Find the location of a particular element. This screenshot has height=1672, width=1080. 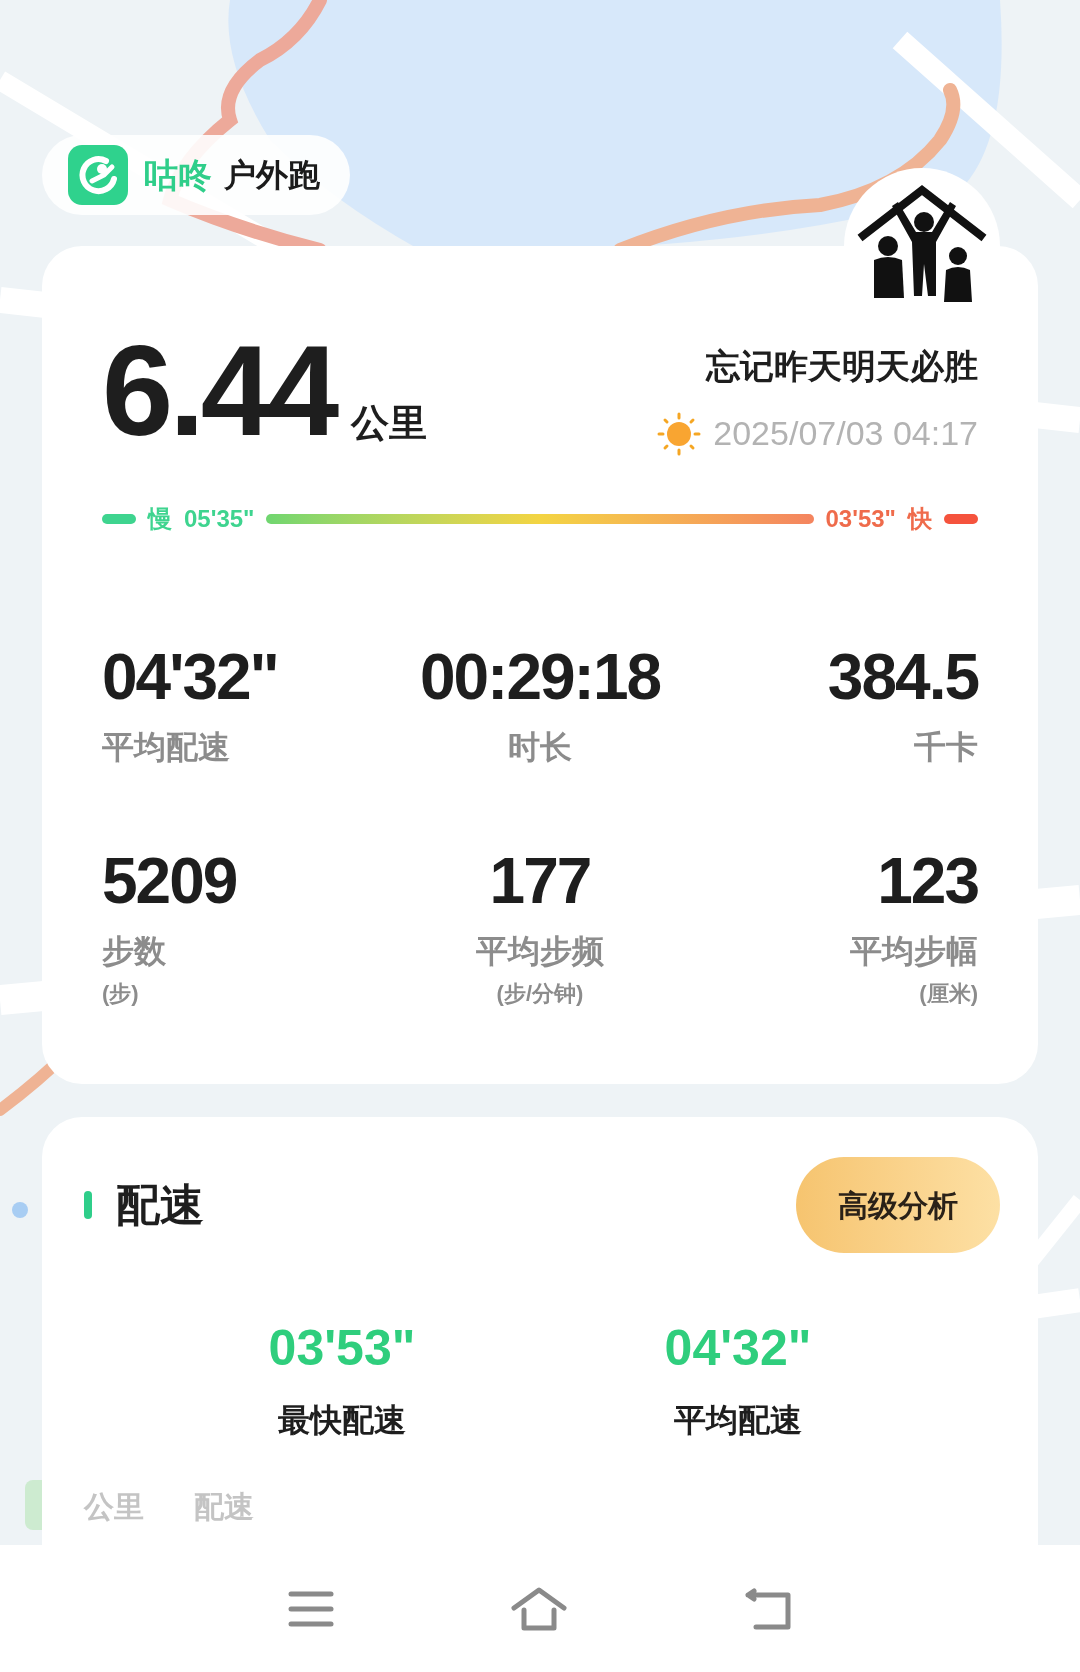

brand-name: 咕咚 is located at coordinates (178, 175).